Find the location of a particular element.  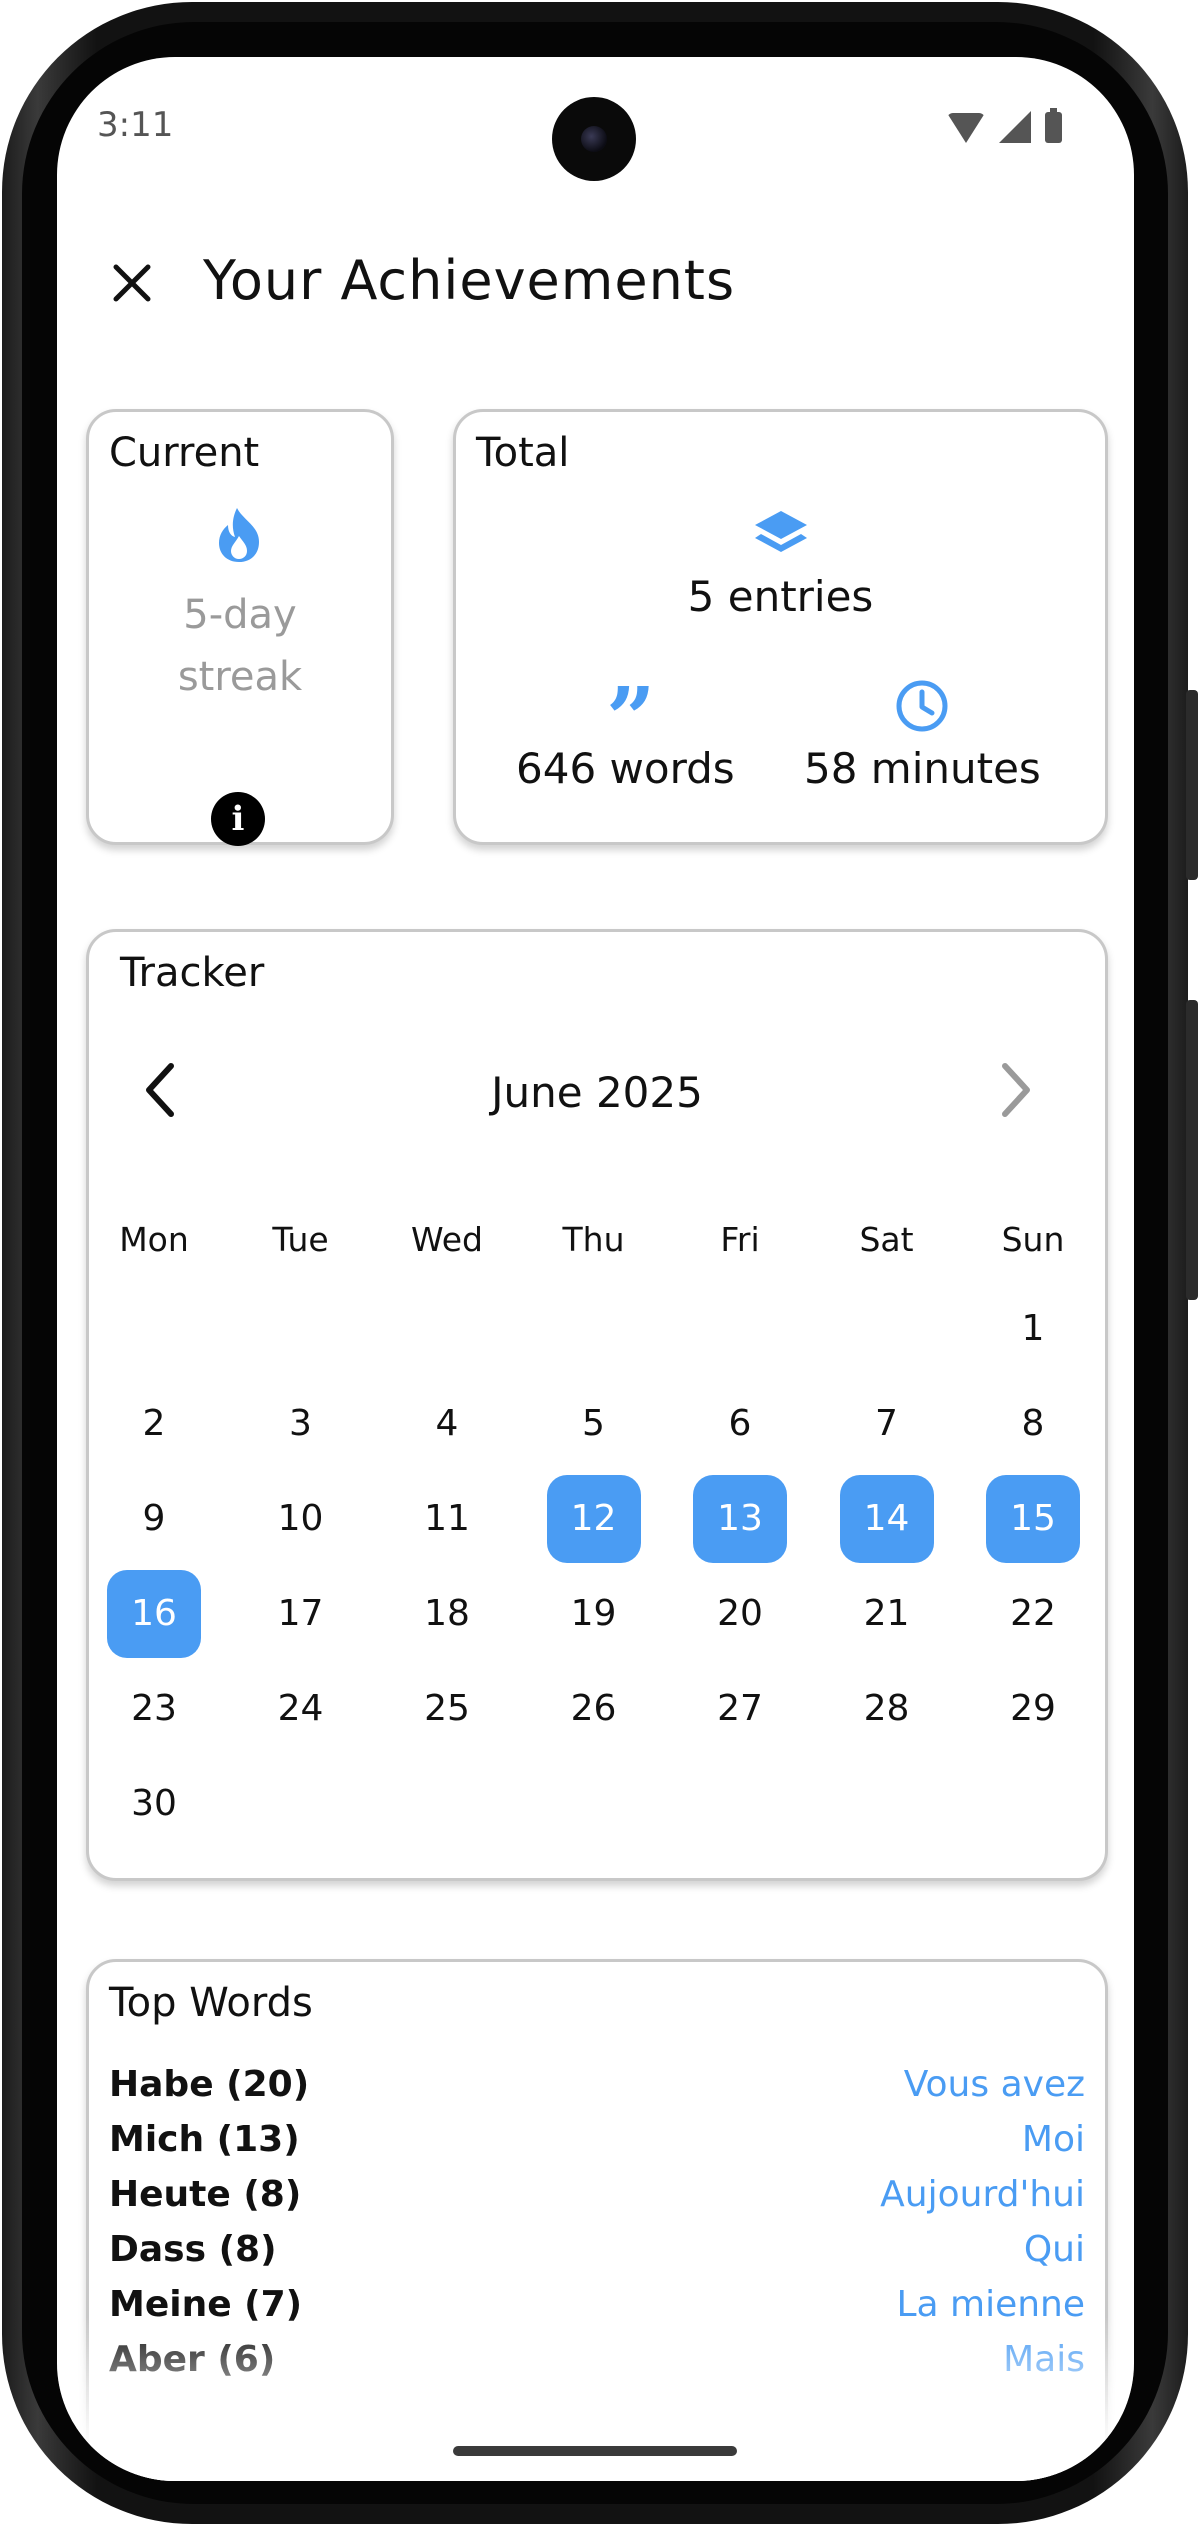

flame-icon is located at coordinates (239, 535).